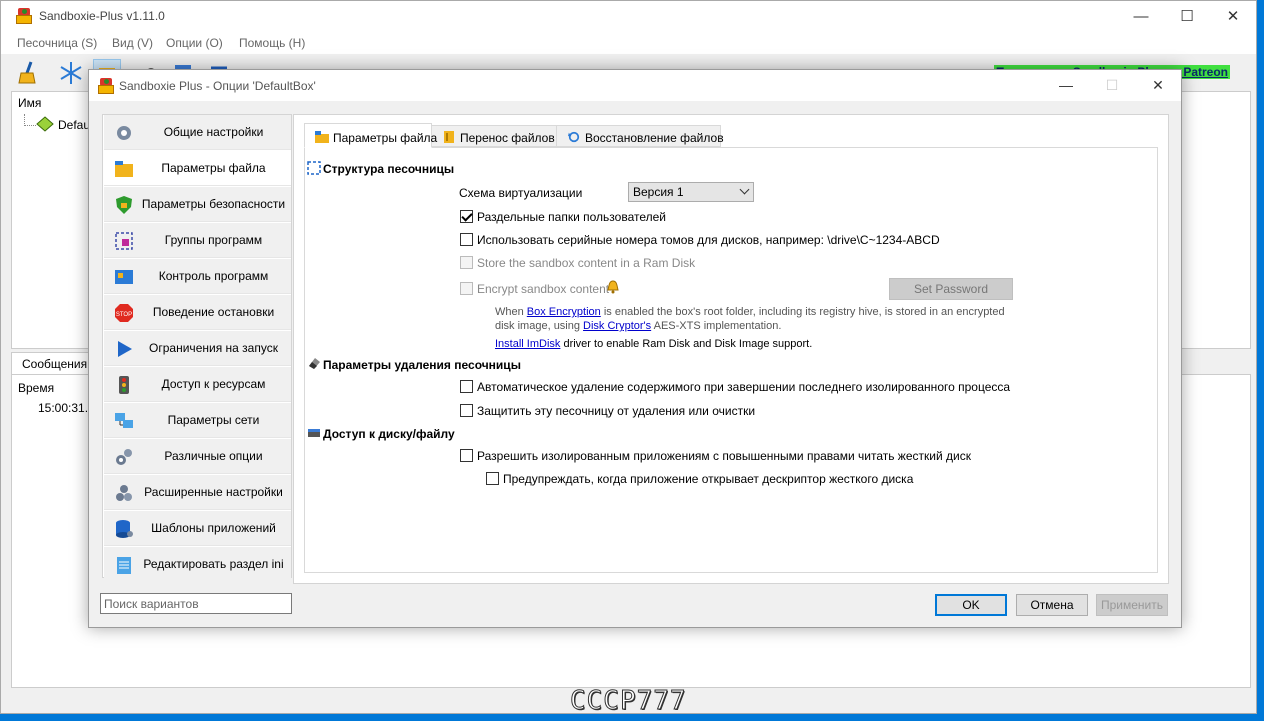 The width and height of the screenshot is (1264, 721). I want to click on gears-icon, so click(124, 457).